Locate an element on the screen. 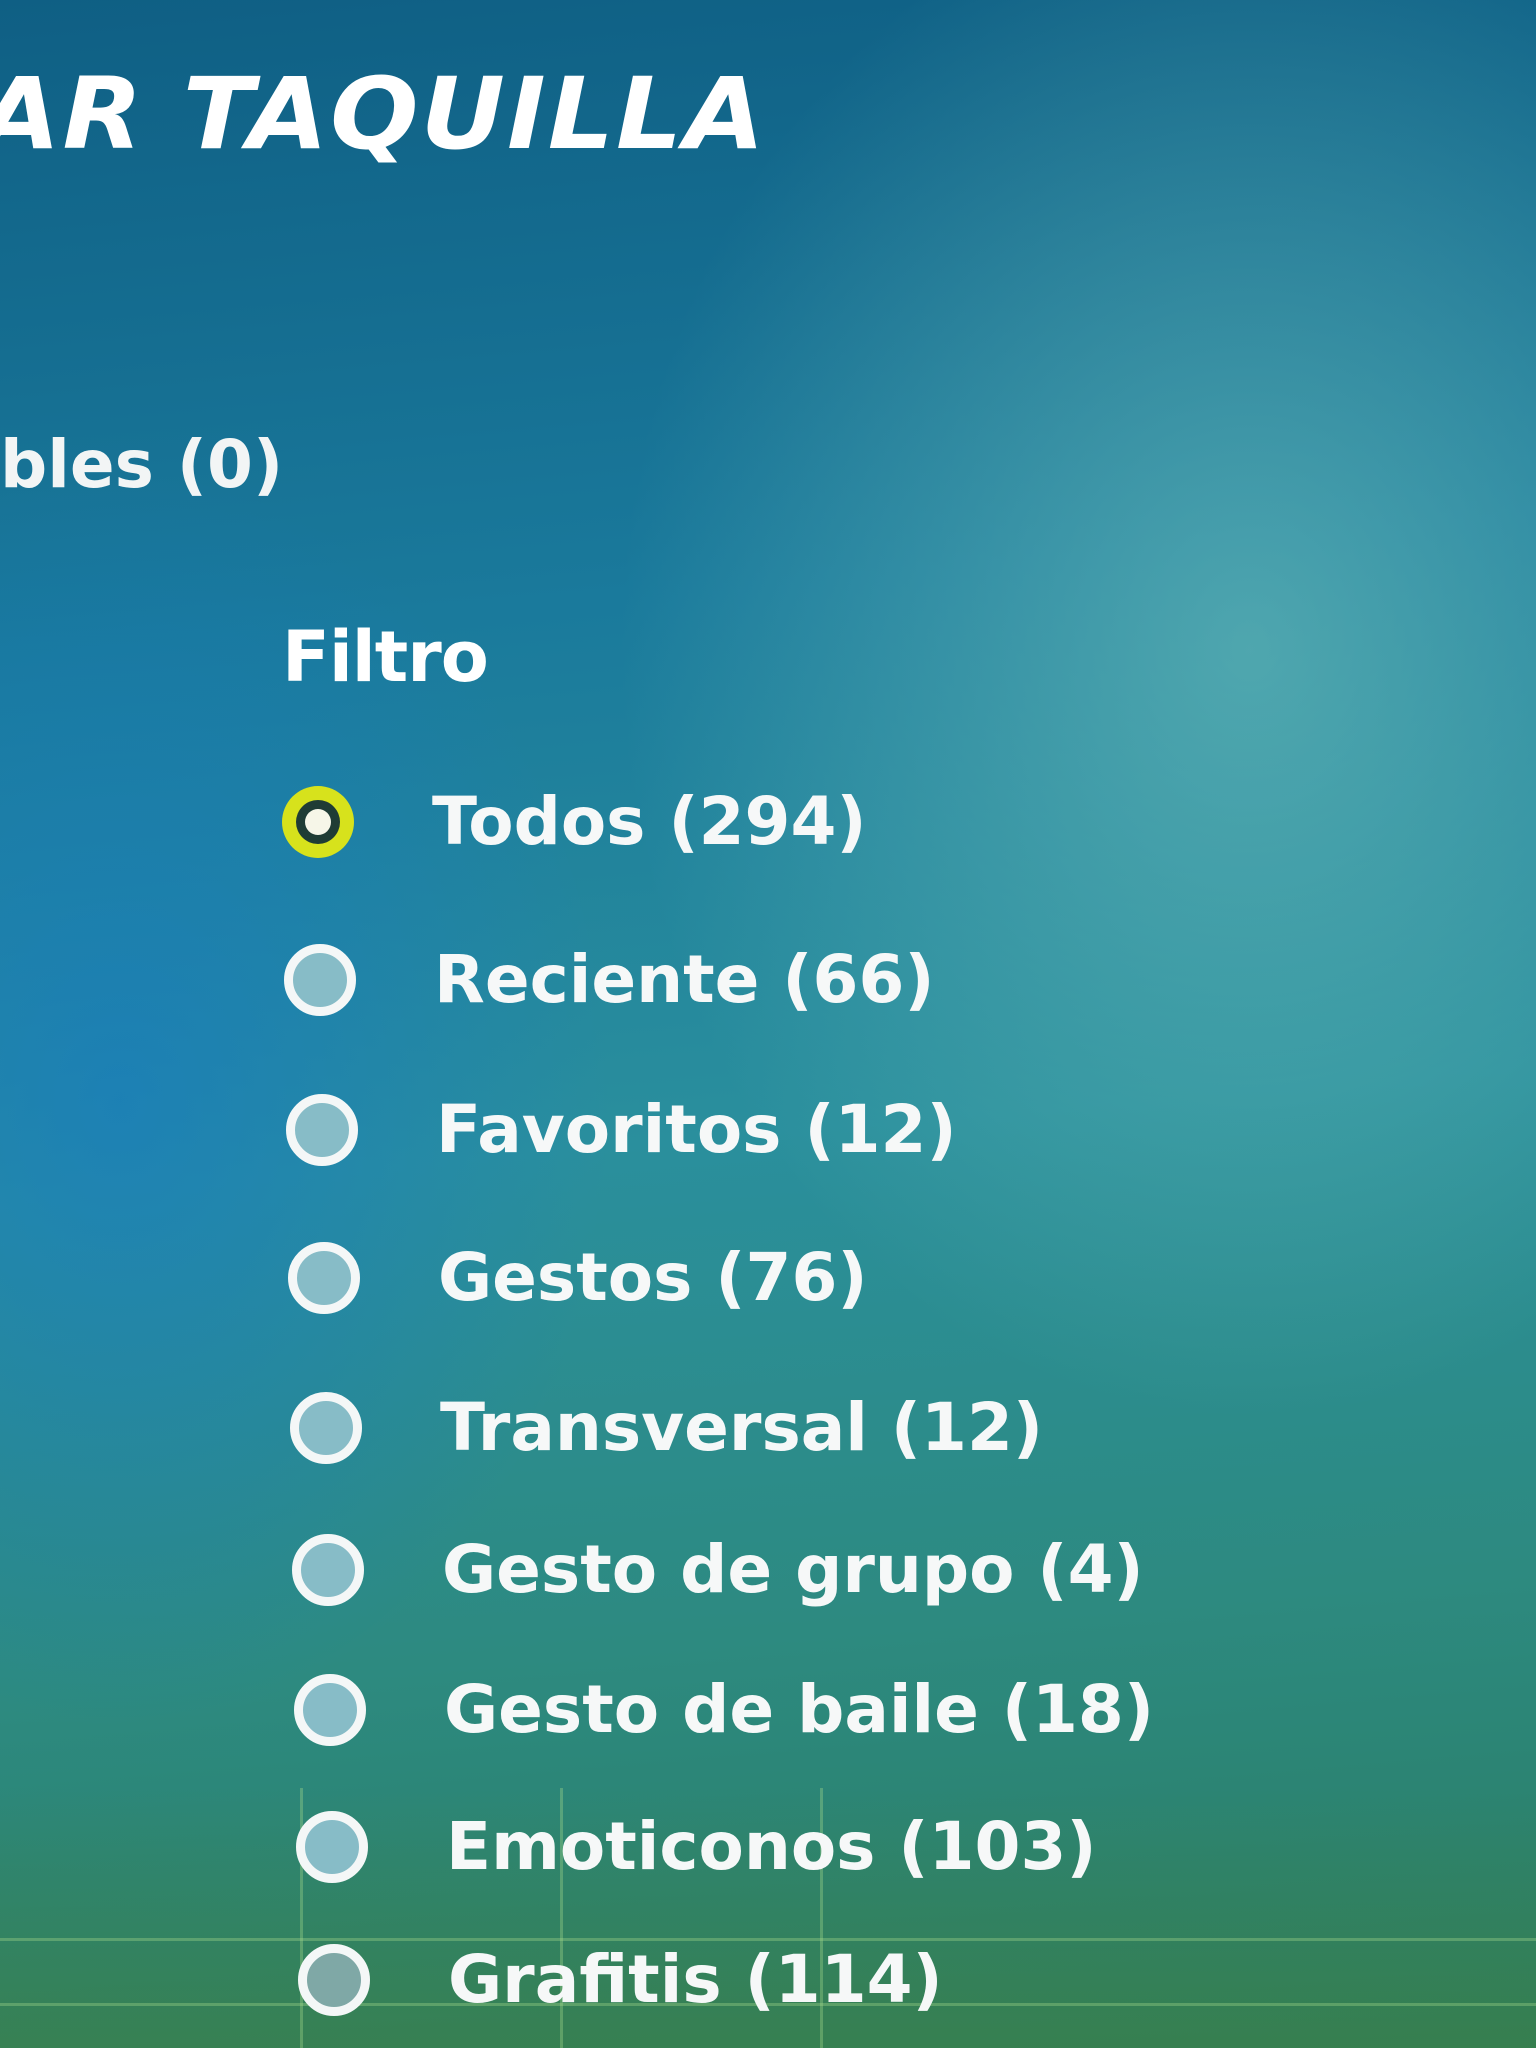 This screenshot has height=2048, width=1536. filter-option-gesto-de-grupo: Gesto de grupo (4) is located at coordinates (718, 1570).